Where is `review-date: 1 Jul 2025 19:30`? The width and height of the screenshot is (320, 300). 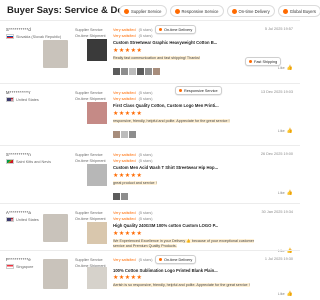
review-date: 1 Jul 2025 19:30 is located at coordinates (278, 259).